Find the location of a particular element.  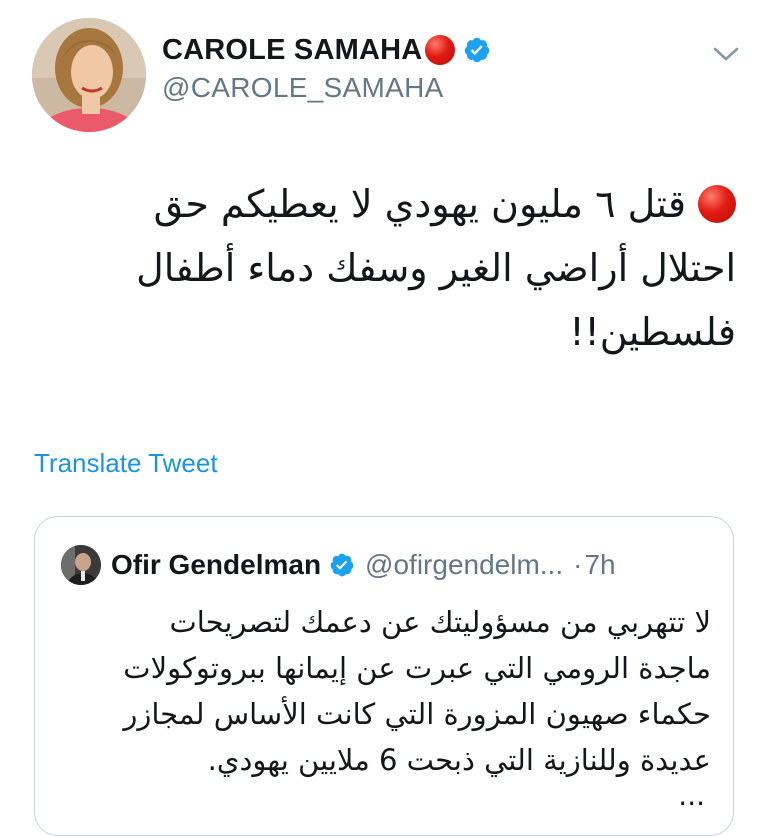

quoted-text-line: لا تتهربي من مسؤوليتك عن دعمك لتصريحات is located at coordinates (440, 622).